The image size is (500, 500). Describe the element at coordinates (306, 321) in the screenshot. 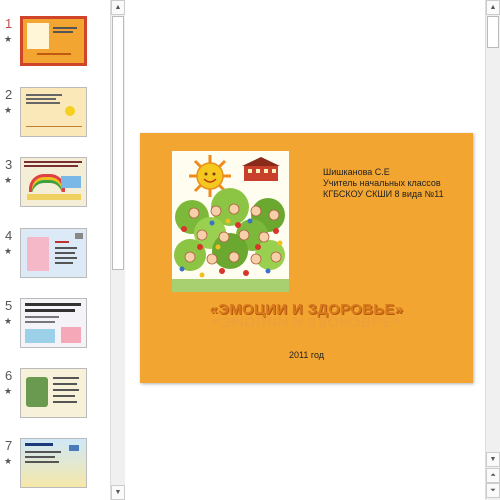

I see `slide-title-reflection: «ЭМОЦИИ И ЗДОРОВЬЕ»` at that location.